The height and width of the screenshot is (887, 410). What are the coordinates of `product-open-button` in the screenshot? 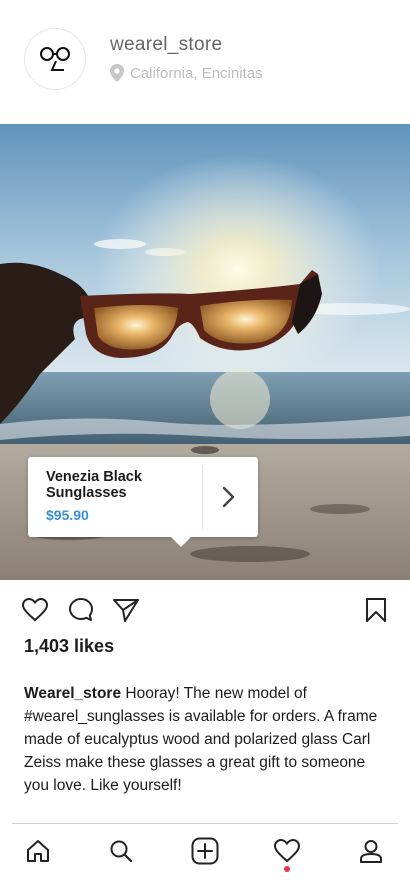 It's located at (229, 497).